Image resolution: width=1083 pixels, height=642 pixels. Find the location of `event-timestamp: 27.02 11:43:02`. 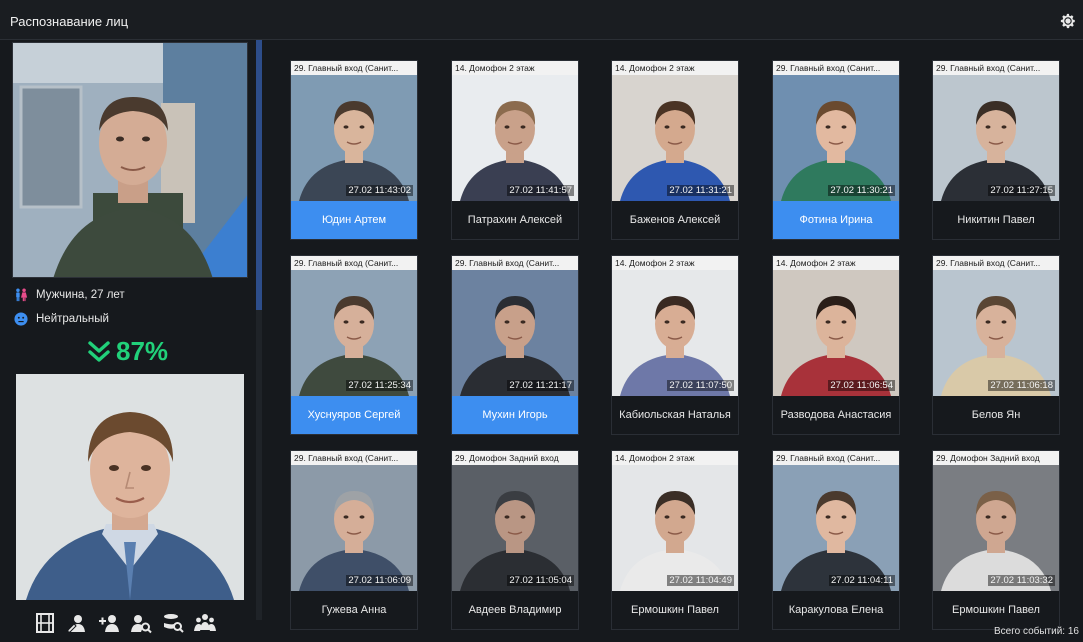

event-timestamp: 27.02 11:43:02 is located at coordinates (379, 190).